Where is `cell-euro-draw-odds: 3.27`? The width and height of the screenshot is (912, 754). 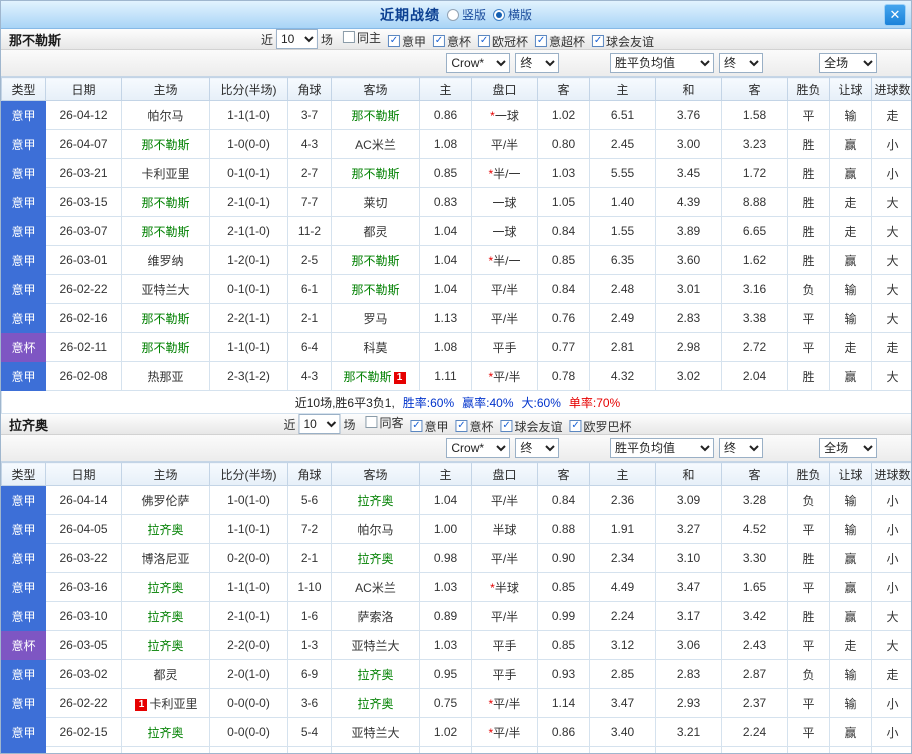 cell-euro-draw-odds: 3.27 is located at coordinates (688, 529).